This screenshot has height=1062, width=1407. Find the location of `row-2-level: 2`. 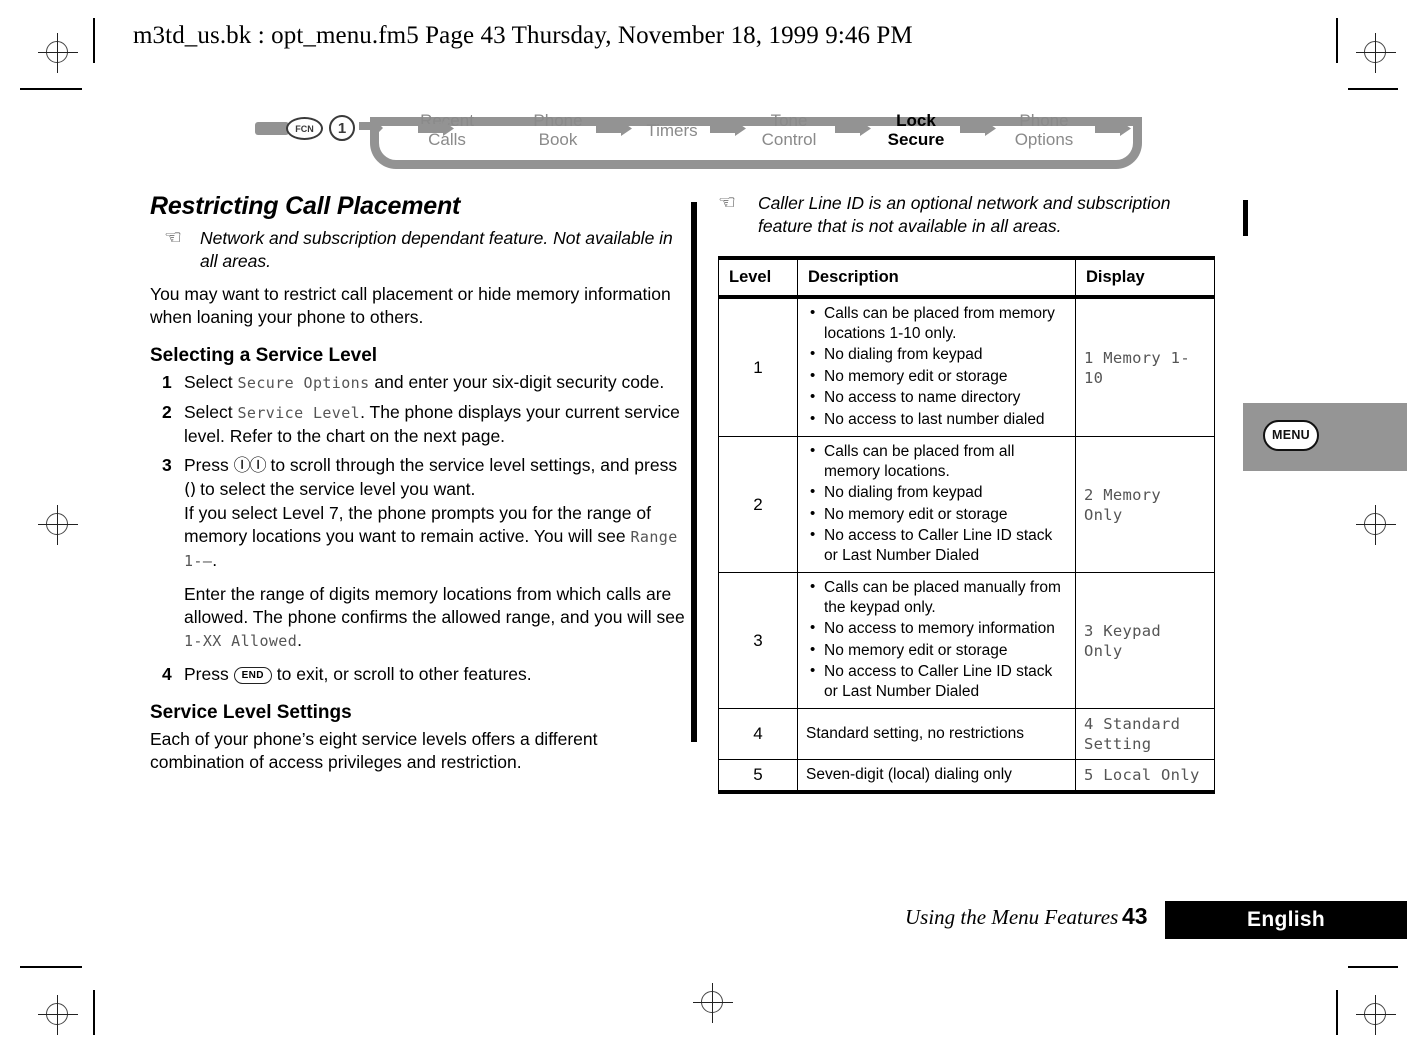

row-2-level: 2 is located at coordinates (758, 504).